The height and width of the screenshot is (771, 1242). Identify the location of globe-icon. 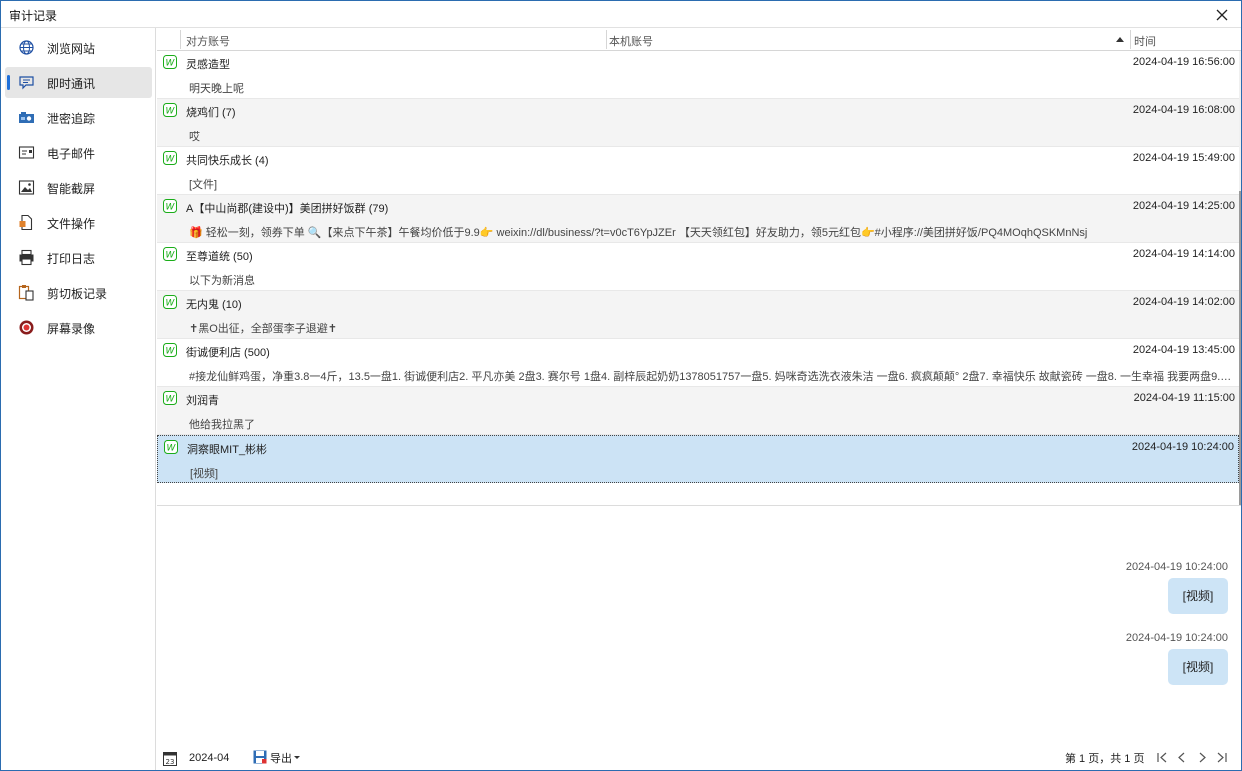
(26, 47).